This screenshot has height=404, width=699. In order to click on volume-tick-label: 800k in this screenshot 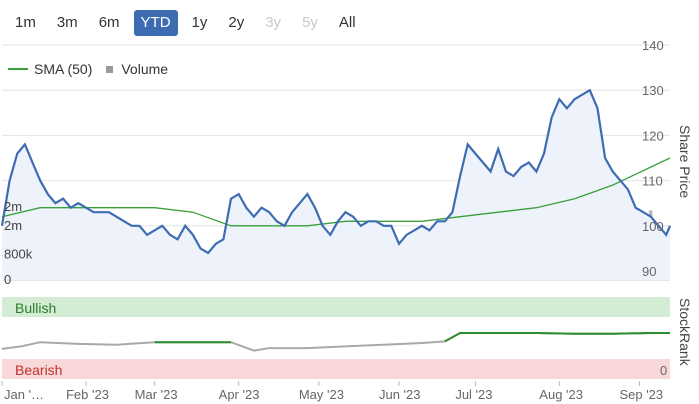, I will do `click(18, 254)`.